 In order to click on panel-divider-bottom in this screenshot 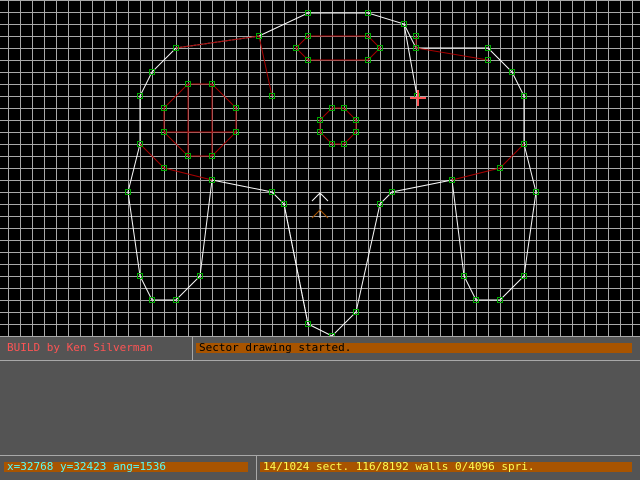, I will do `click(320, 455)`.